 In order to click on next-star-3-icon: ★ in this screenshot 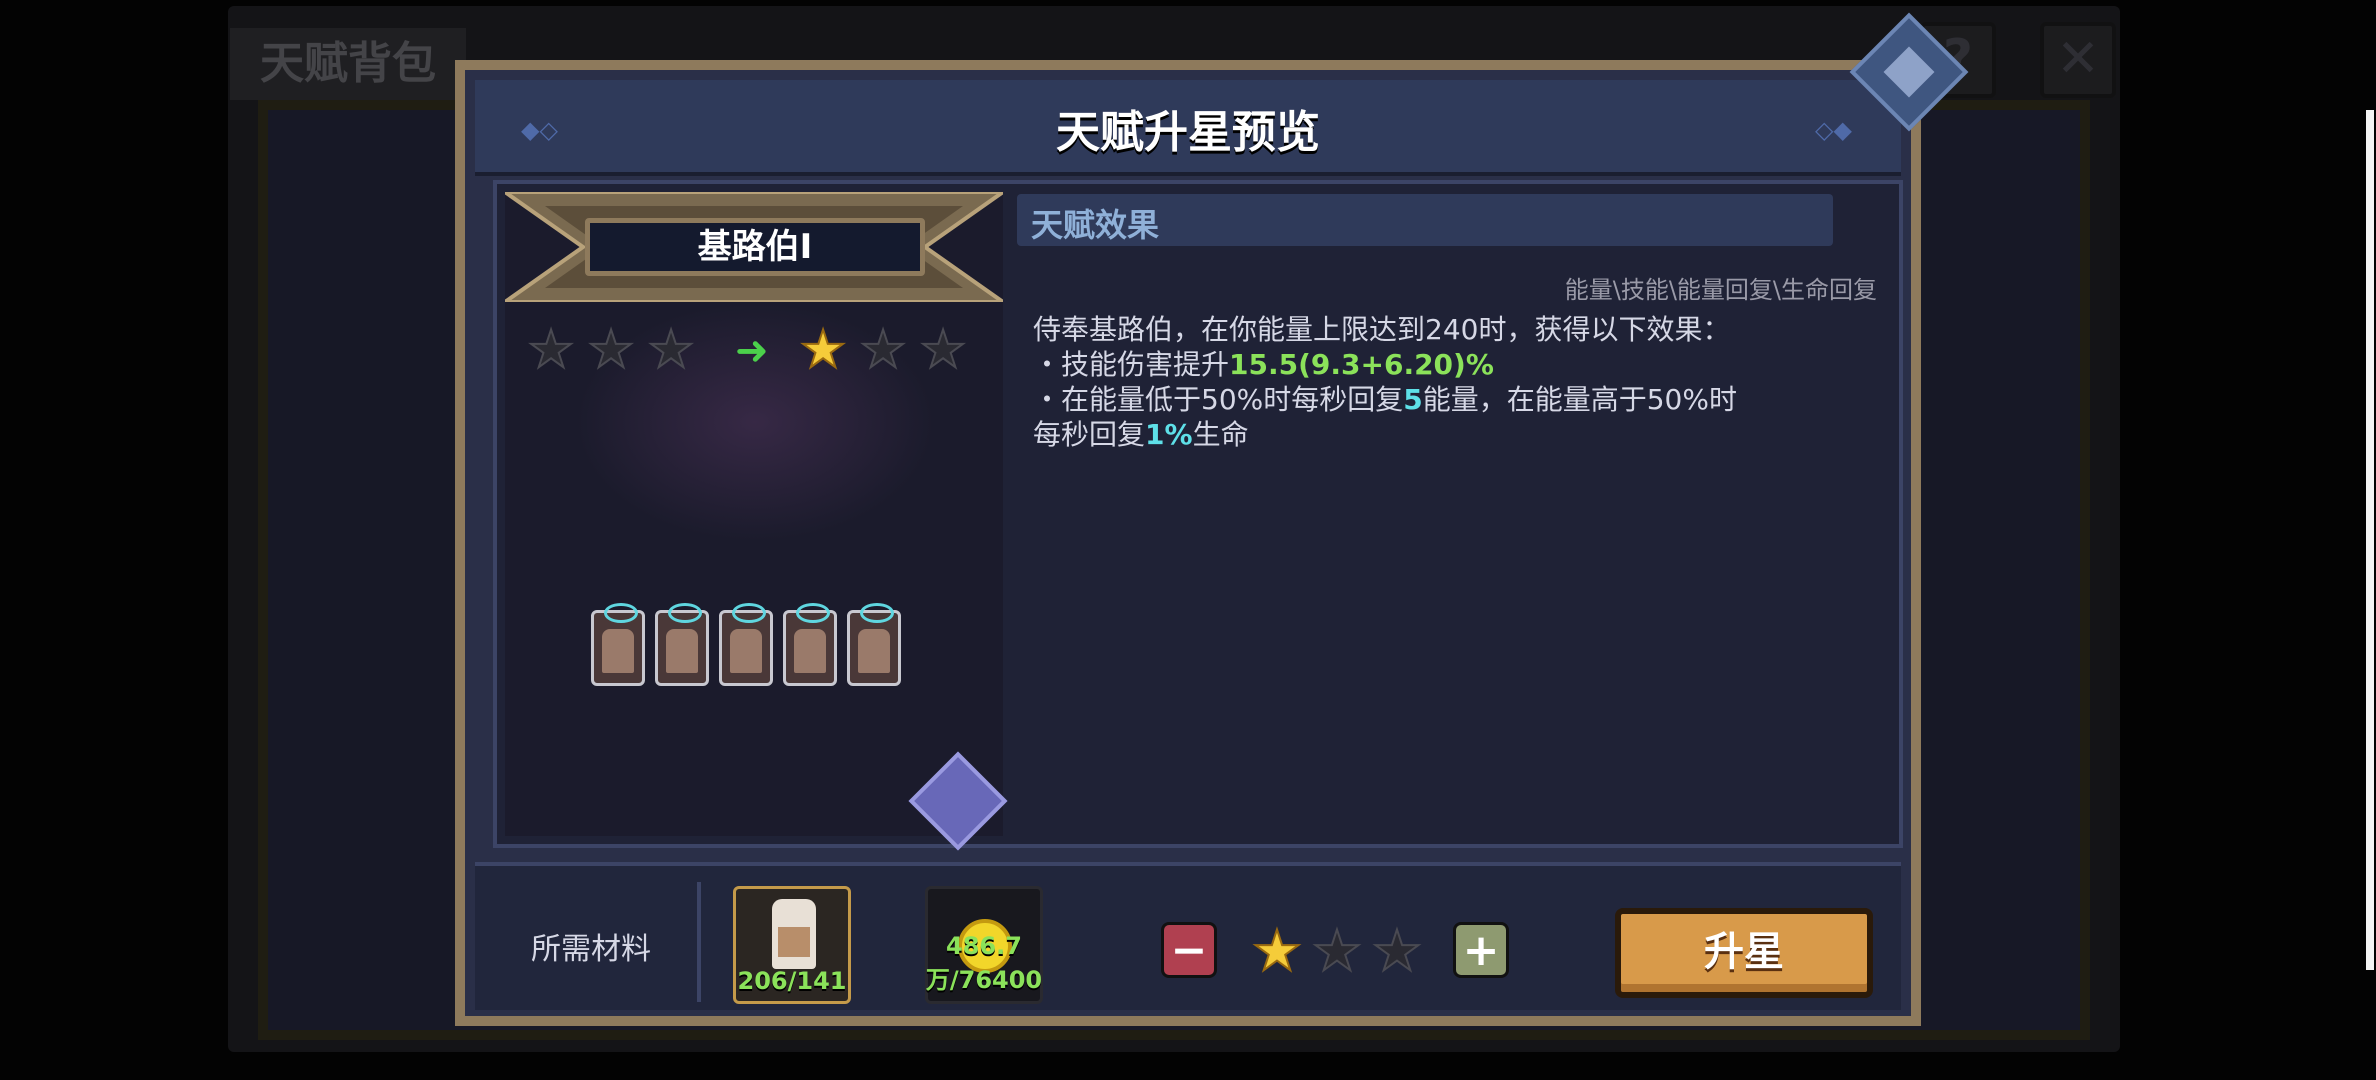, I will do `click(943, 350)`.